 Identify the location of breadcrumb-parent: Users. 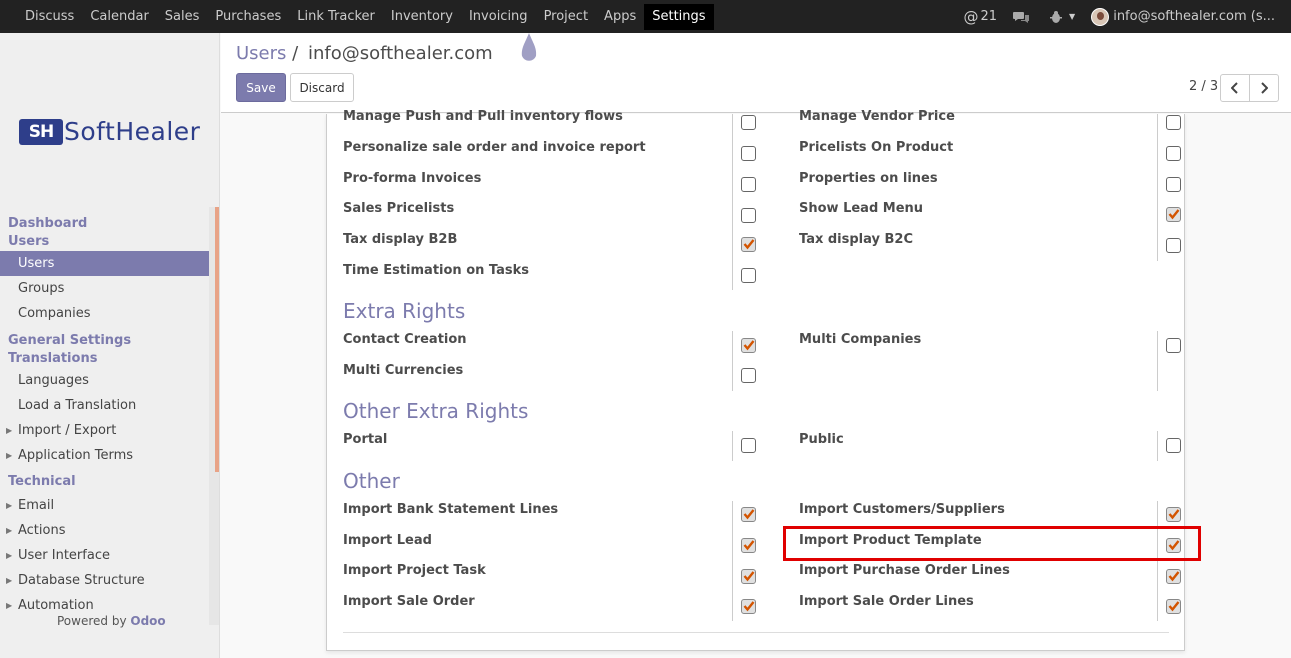
(261, 53).